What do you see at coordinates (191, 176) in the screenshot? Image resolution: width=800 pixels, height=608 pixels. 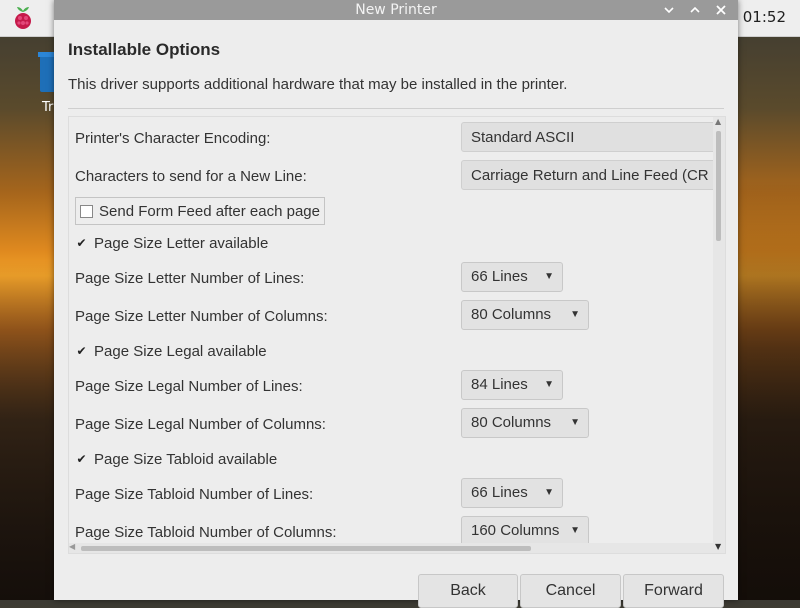 I see `newline-label: Characters to send for a New Line:` at bounding box center [191, 176].